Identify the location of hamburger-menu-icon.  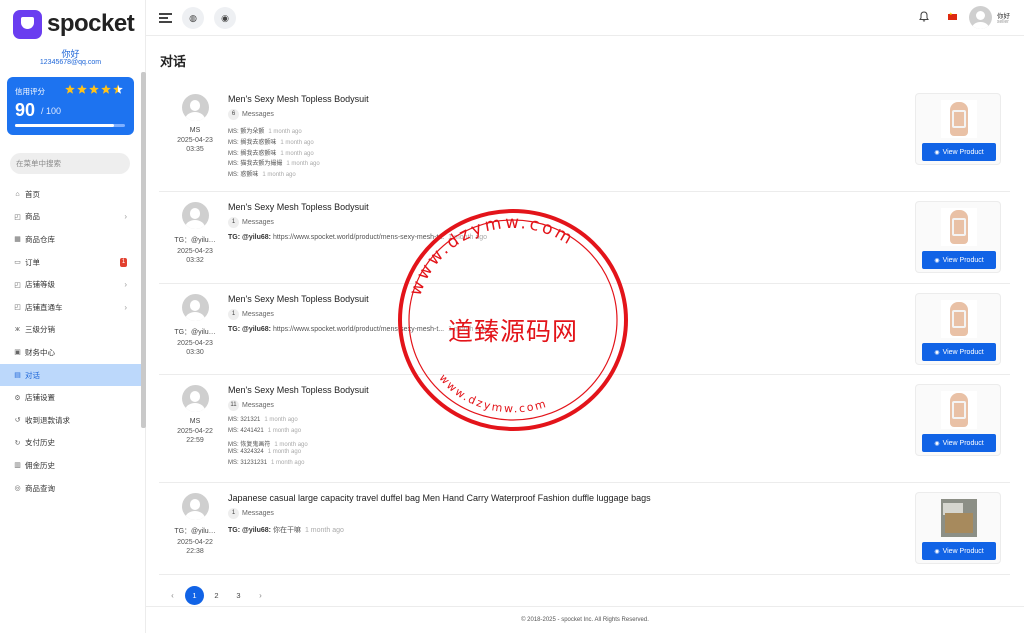
(165, 18).